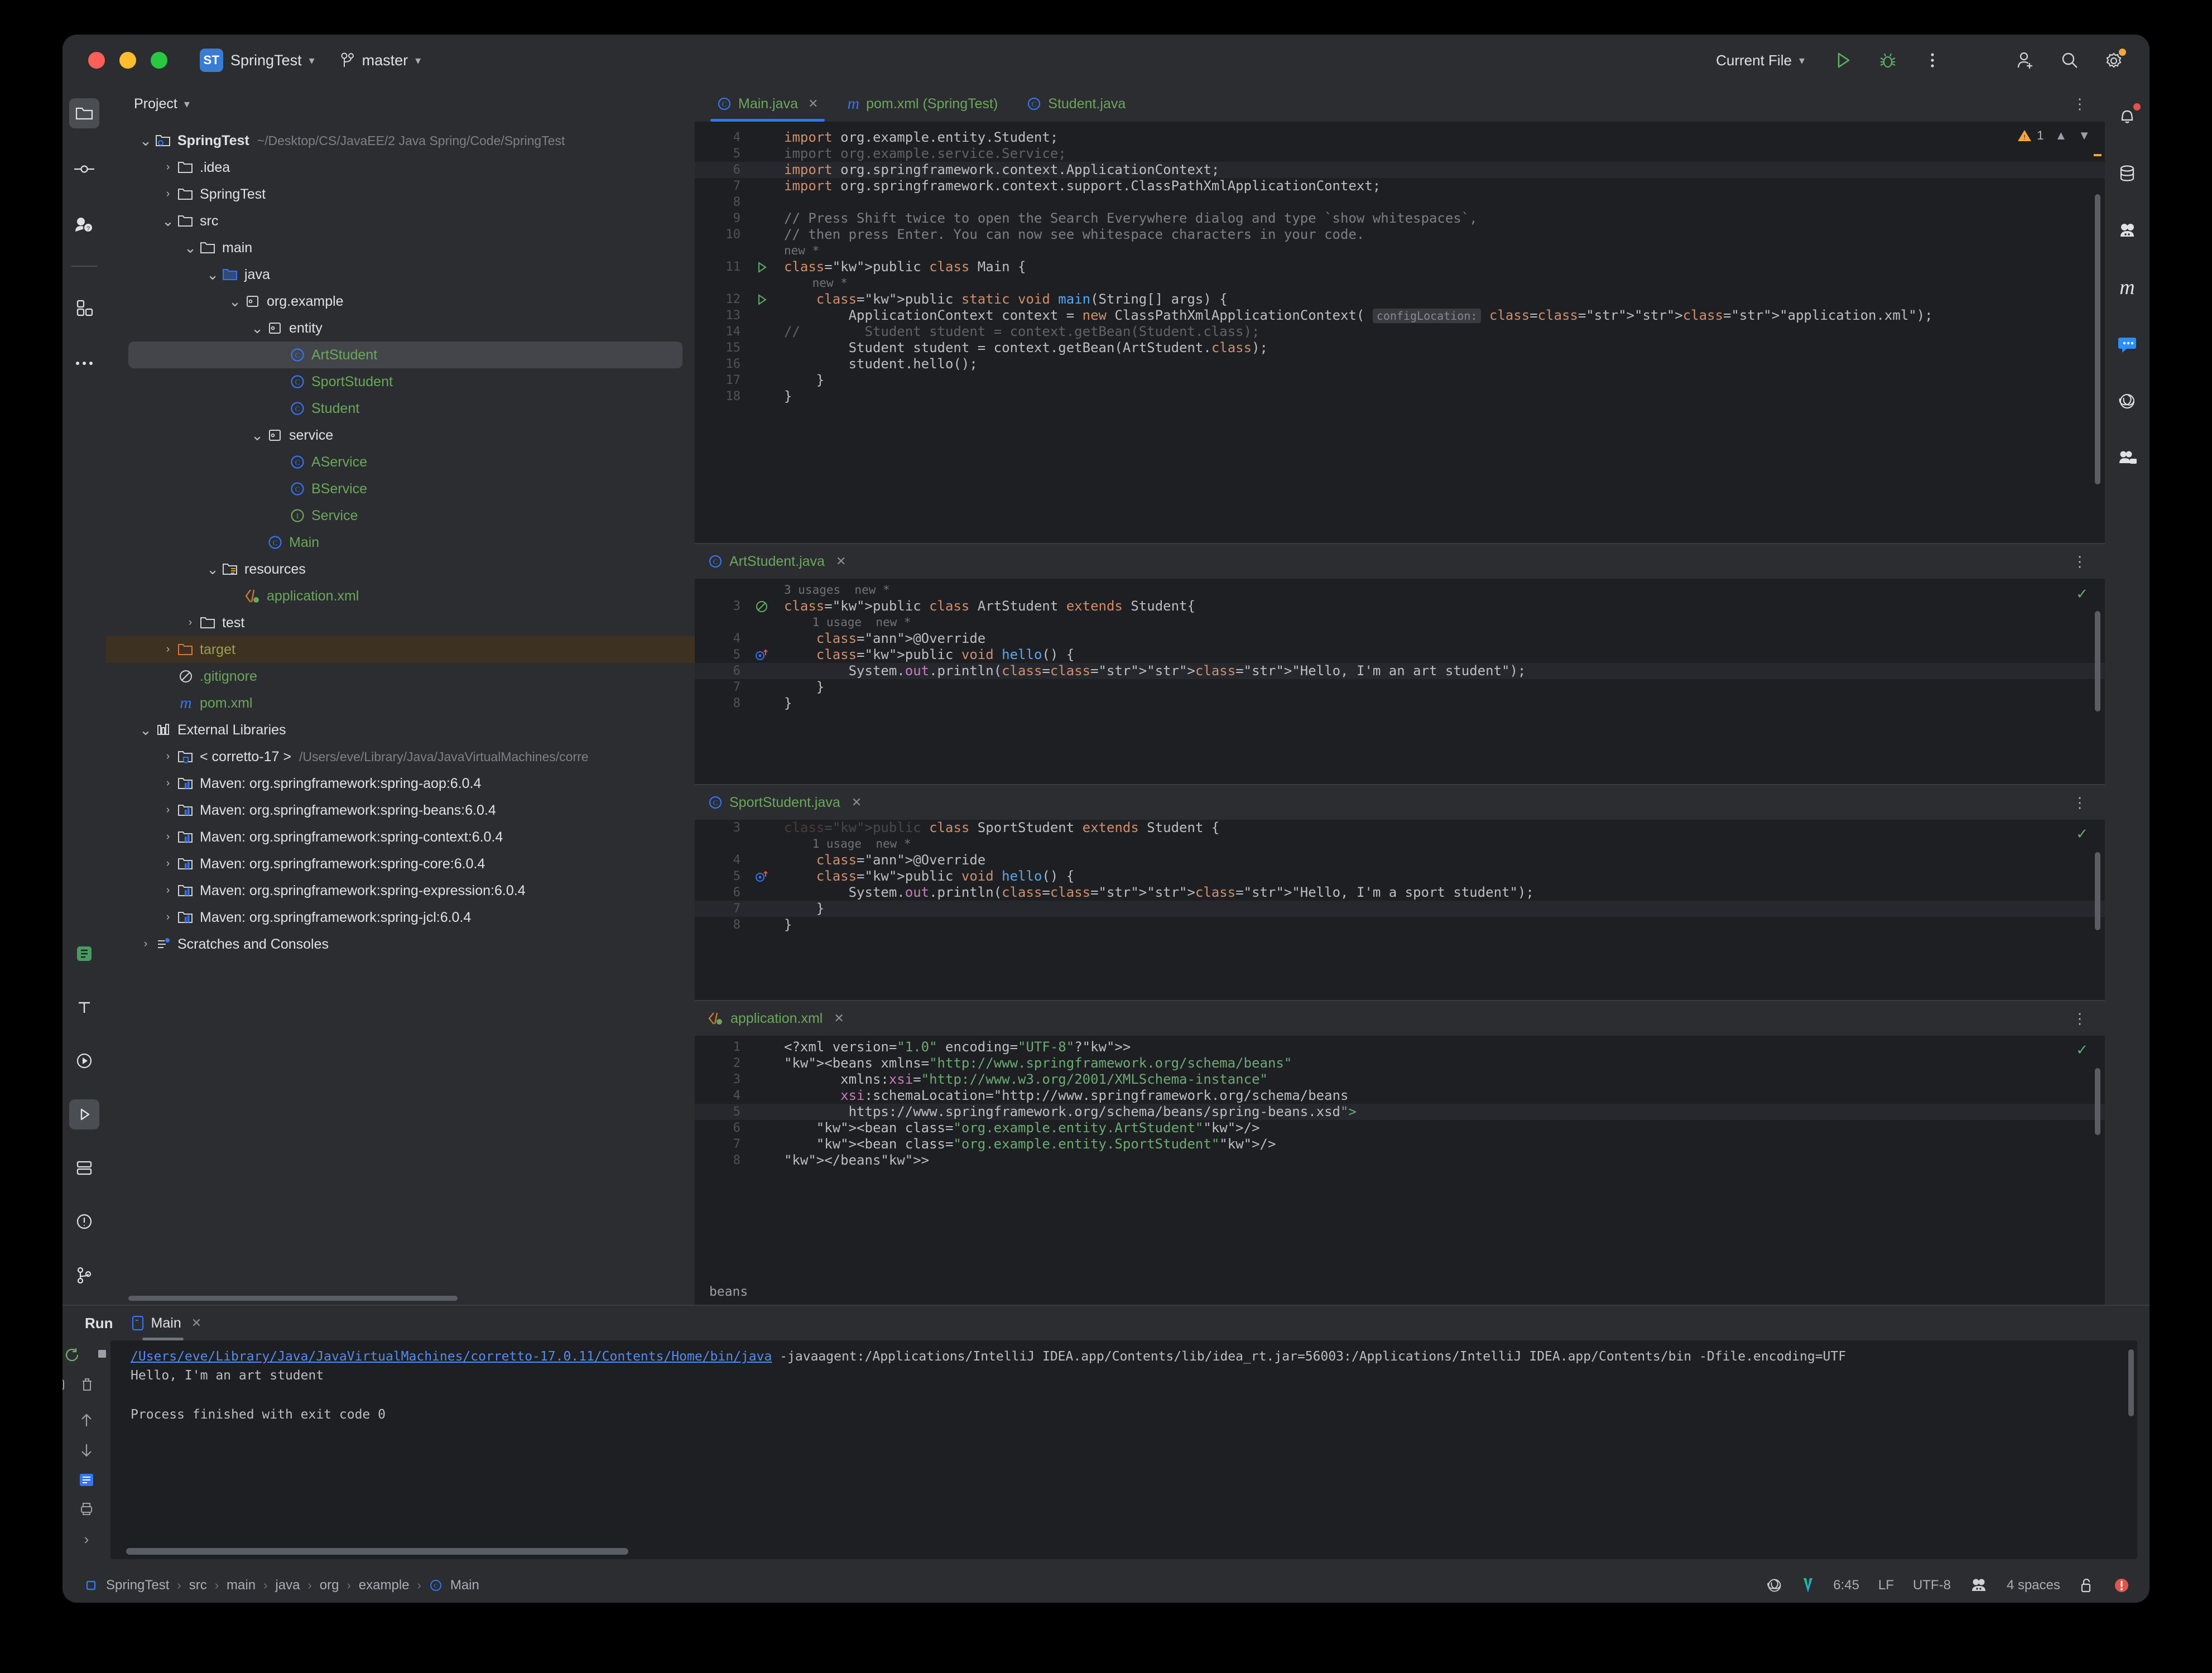 This screenshot has height=1673, width=2212. I want to click on main-editor-scrollbar, so click(2097, 339).